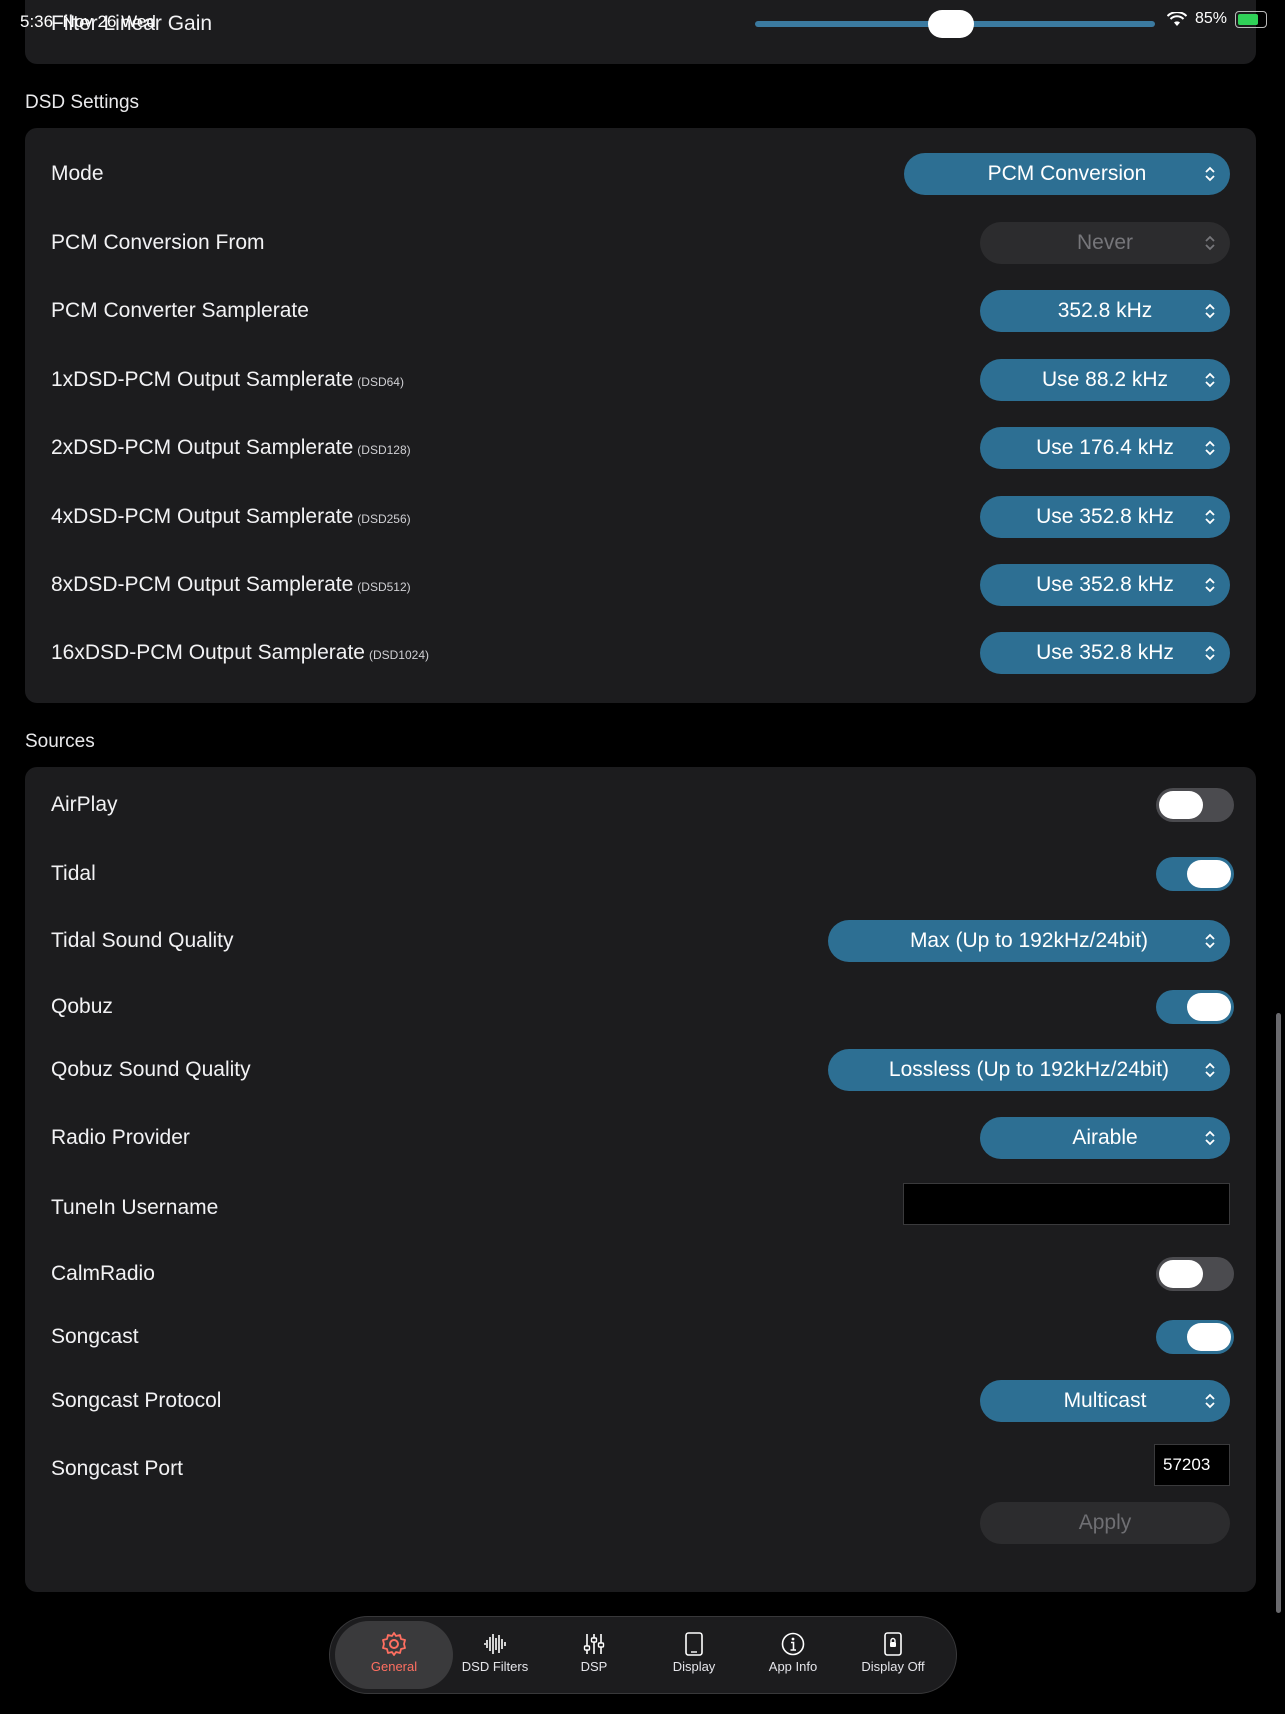  What do you see at coordinates (73, 873) in the screenshot?
I see `tidal-label: Tidal` at bounding box center [73, 873].